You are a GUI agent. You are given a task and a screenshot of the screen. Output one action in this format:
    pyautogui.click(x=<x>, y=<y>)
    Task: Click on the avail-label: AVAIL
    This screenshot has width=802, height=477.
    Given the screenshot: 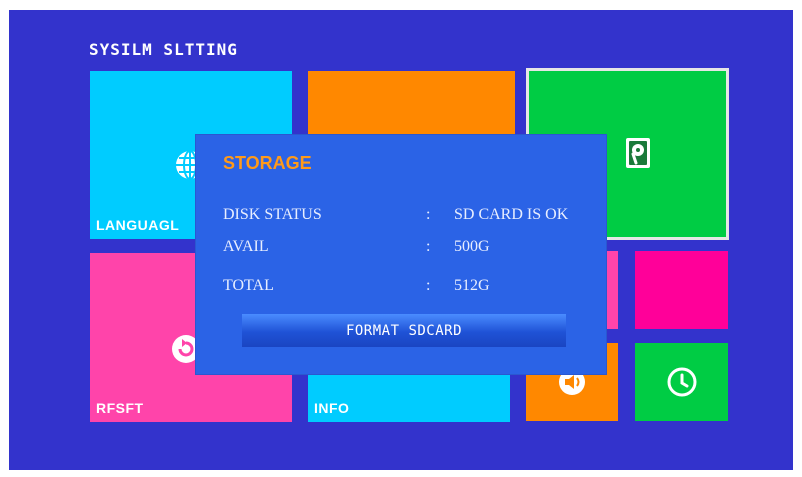 What is the action you would take?
    pyautogui.click(x=246, y=246)
    